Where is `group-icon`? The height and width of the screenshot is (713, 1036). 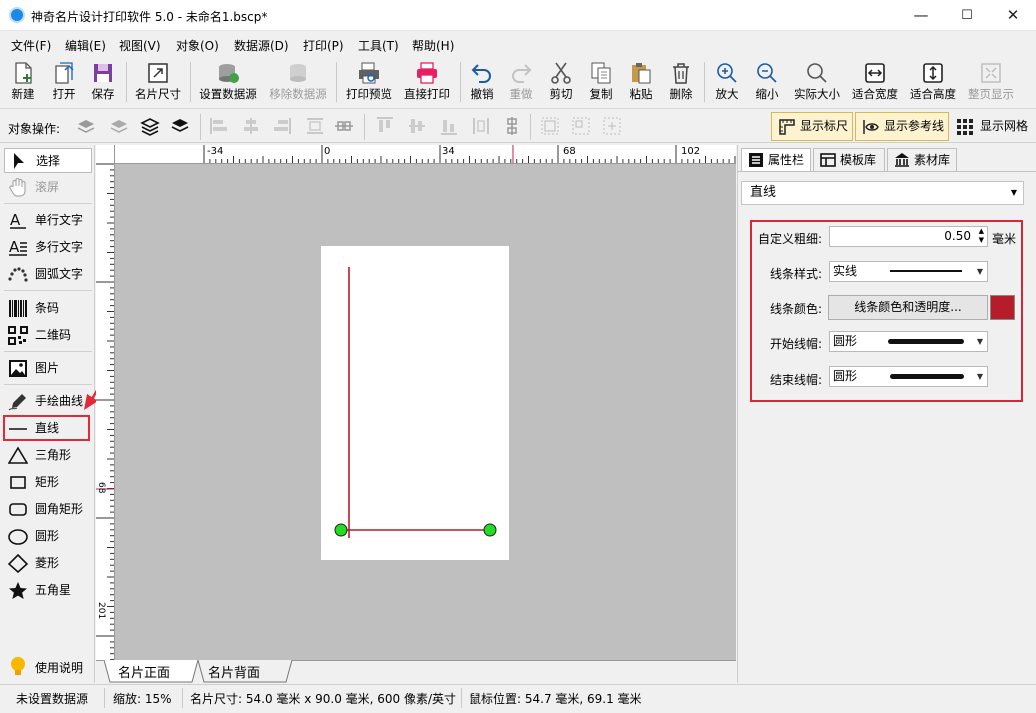
group-icon is located at coordinates (550, 126).